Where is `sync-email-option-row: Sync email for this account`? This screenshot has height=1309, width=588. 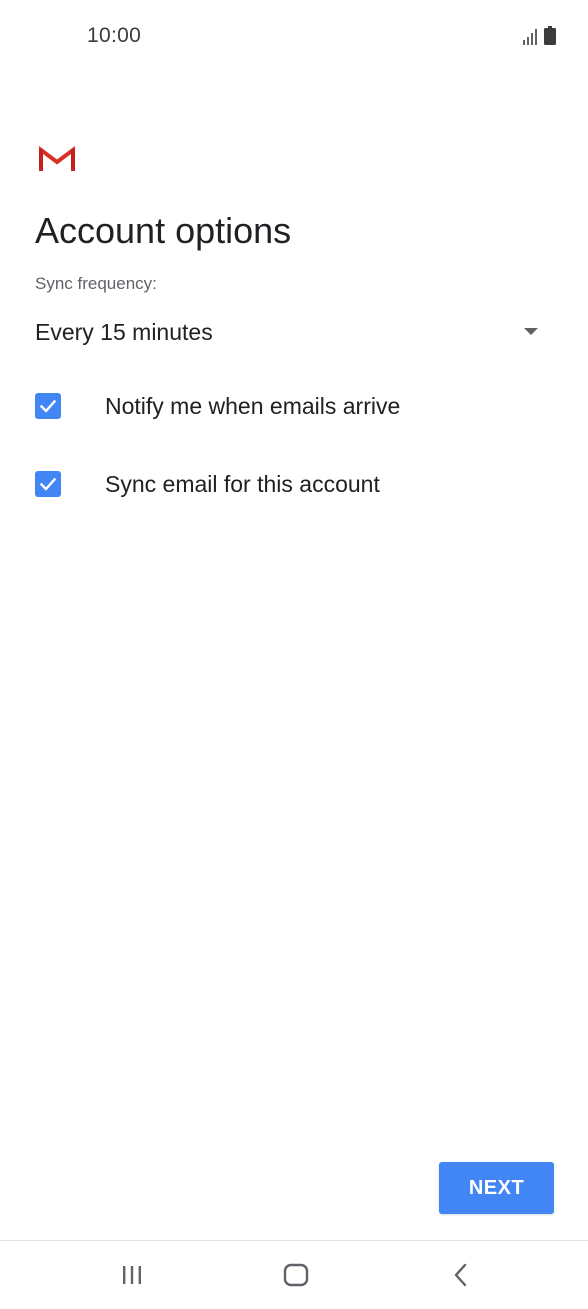 sync-email-option-row: Sync email for this account is located at coordinates (295, 484).